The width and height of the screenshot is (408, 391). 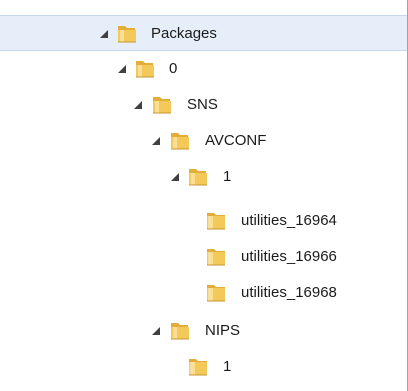 I want to click on tree-node-label: utilities_16966, so click(x=289, y=256).